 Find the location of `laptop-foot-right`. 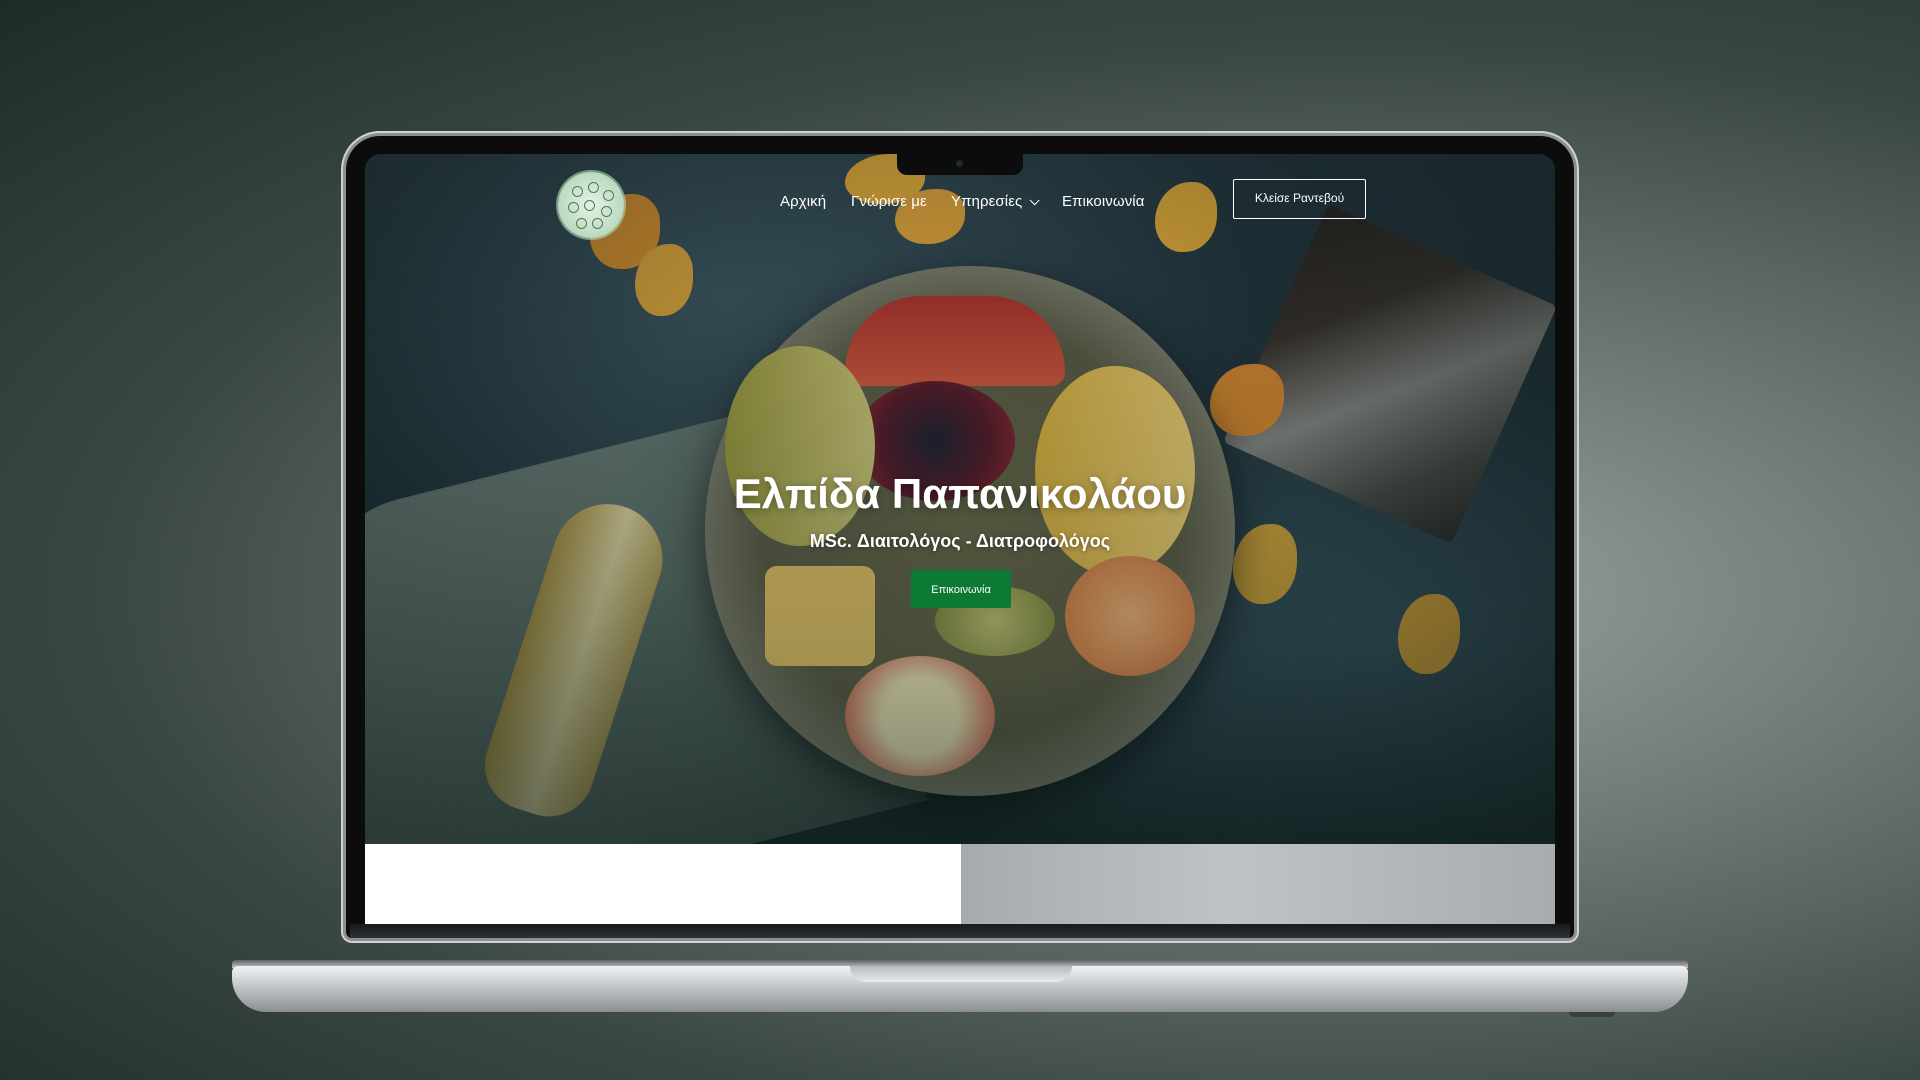

laptop-foot-right is located at coordinates (1592, 1014).